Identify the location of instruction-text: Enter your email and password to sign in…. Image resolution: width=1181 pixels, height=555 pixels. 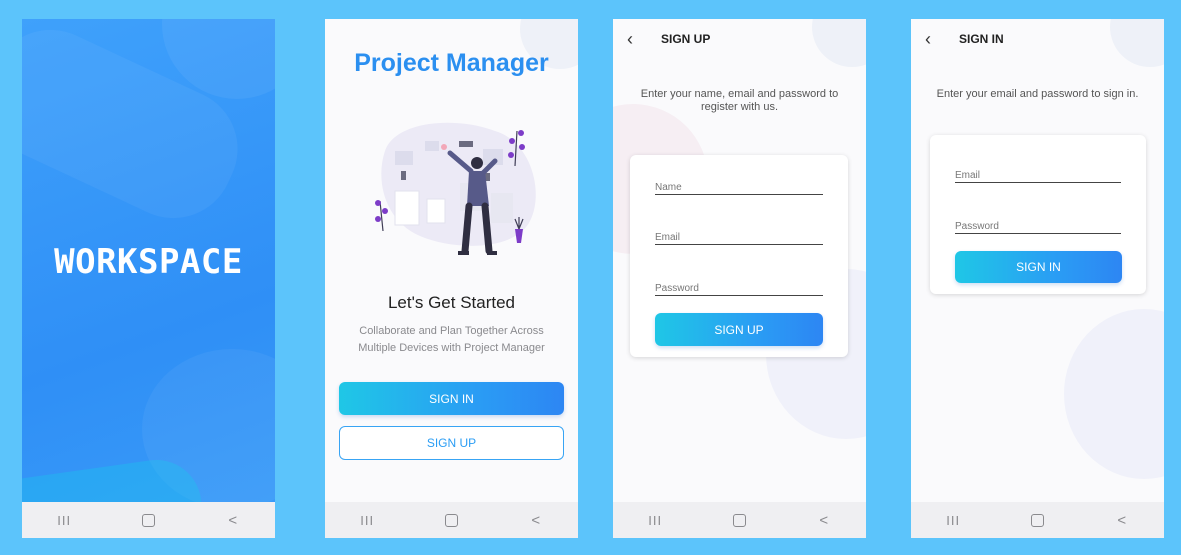
(1037, 94).